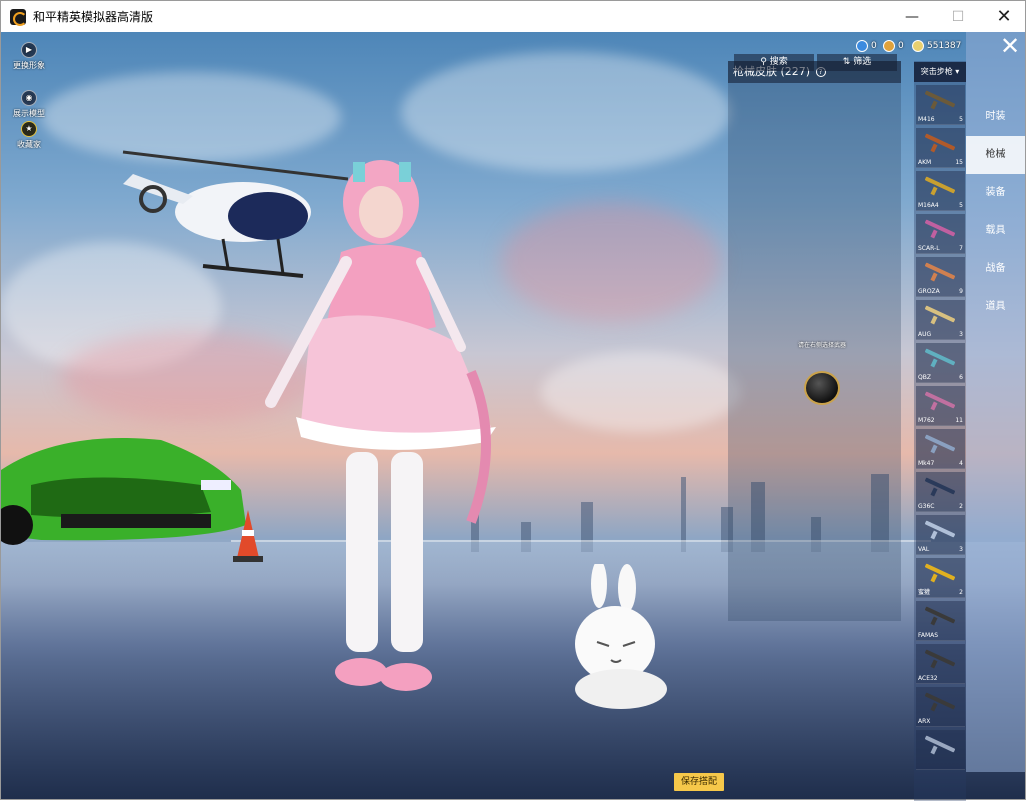 This screenshot has width=1026, height=801. I want to click on weapon-name: SCAR-L, so click(929, 248).